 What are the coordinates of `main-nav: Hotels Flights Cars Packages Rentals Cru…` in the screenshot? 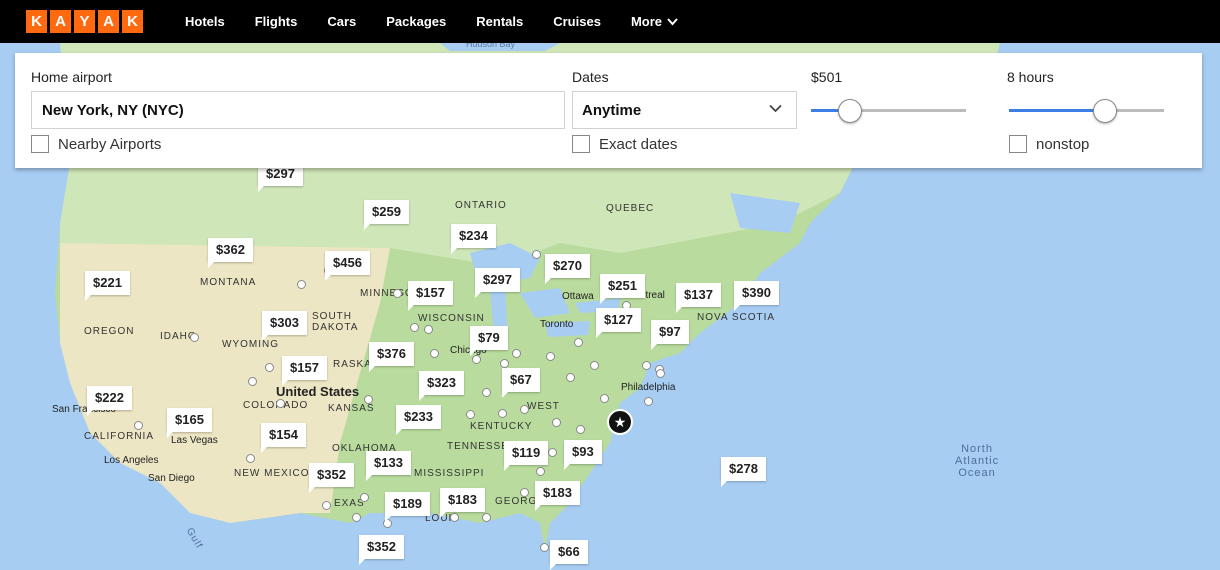 It's located at (446, 21).